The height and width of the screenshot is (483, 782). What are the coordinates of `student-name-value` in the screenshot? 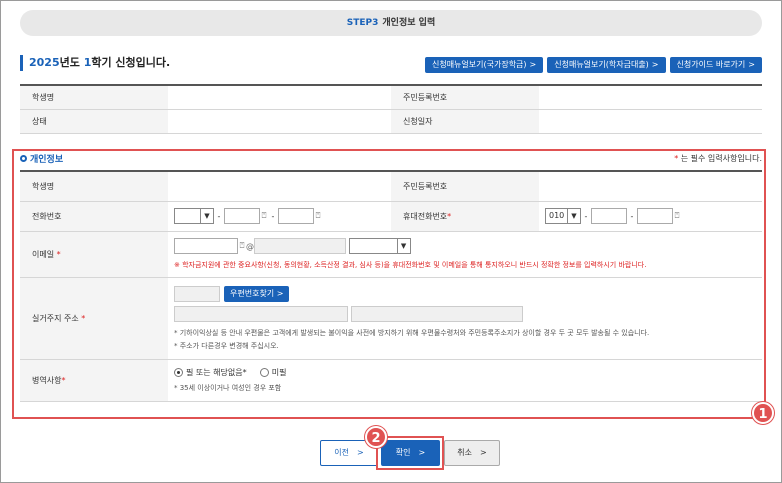 It's located at (279, 97).